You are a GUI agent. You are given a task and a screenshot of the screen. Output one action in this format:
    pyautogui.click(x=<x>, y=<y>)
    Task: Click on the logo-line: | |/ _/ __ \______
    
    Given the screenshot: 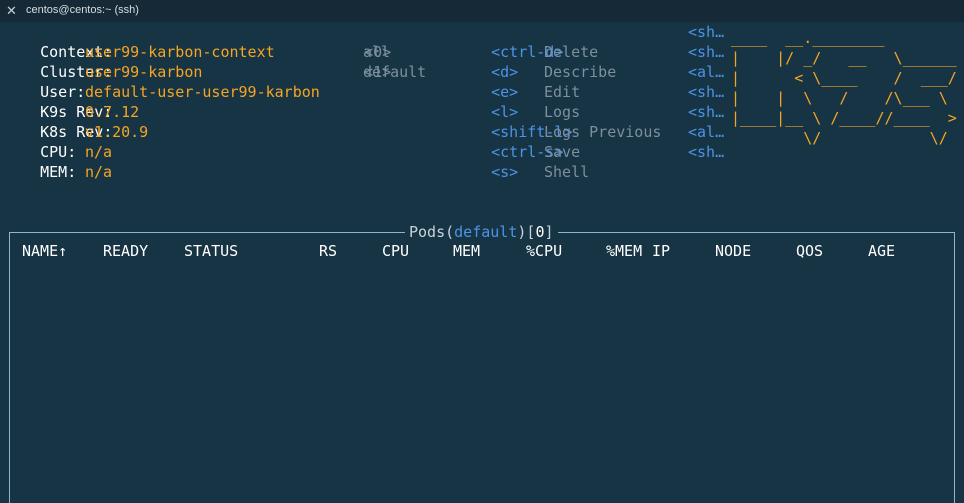 What is the action you would take?
    pyautogui.click(x=844, y=58)
    